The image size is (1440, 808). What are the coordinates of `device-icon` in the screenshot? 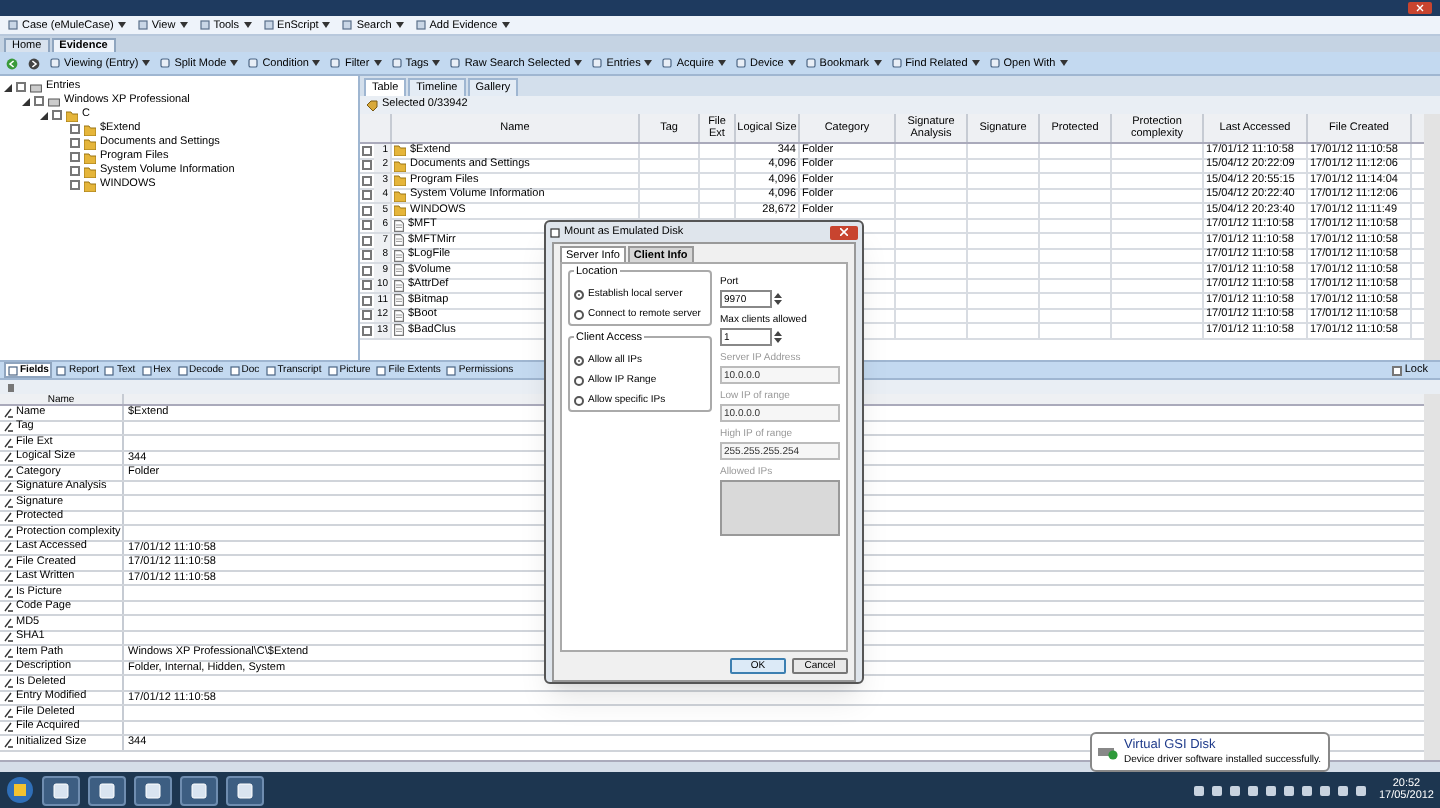 It's located at (1108, 752).